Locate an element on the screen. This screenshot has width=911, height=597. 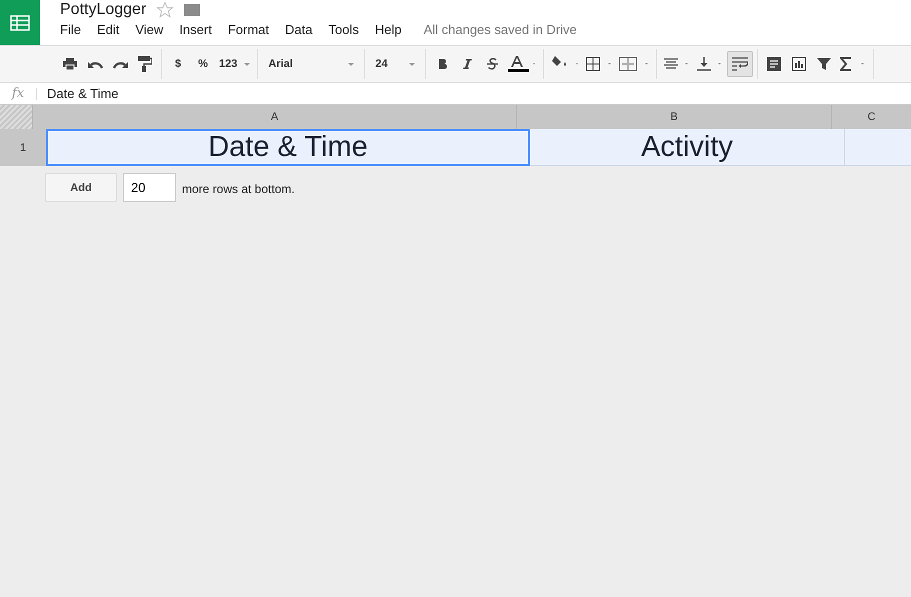
menu-item: Data is located at coordinates (298, 29).